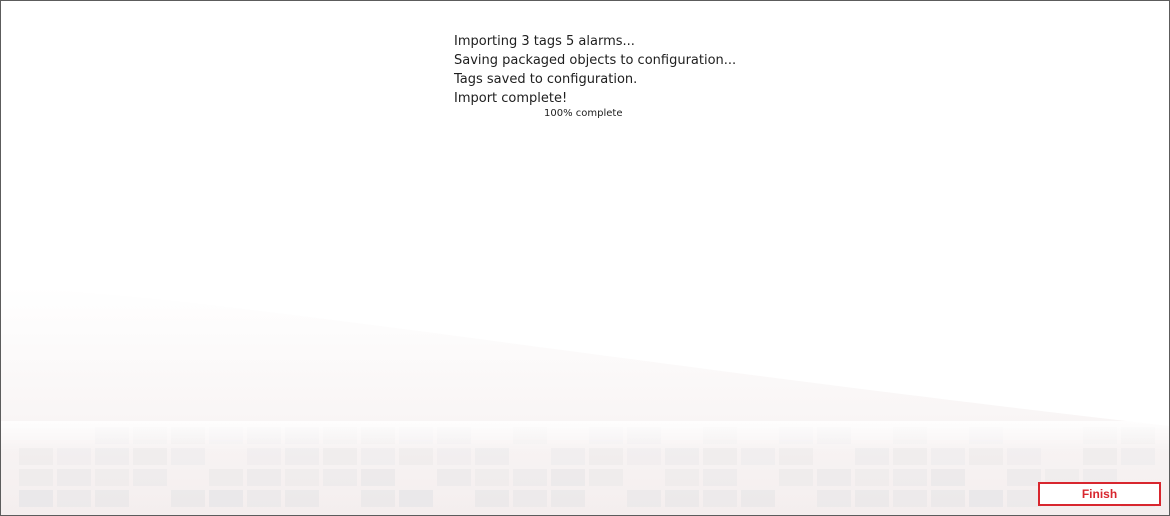 The height and width of the screenshot is (516, 1170). Describe the element at coordinates (583, 113) in the screenshot. I see `progress-text: 100% complete` at that location.